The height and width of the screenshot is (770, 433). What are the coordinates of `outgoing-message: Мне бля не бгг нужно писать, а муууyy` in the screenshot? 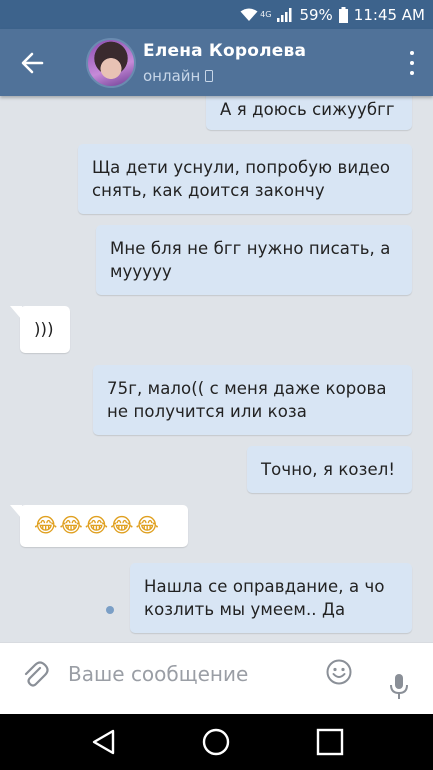 It's located at (254, 260).